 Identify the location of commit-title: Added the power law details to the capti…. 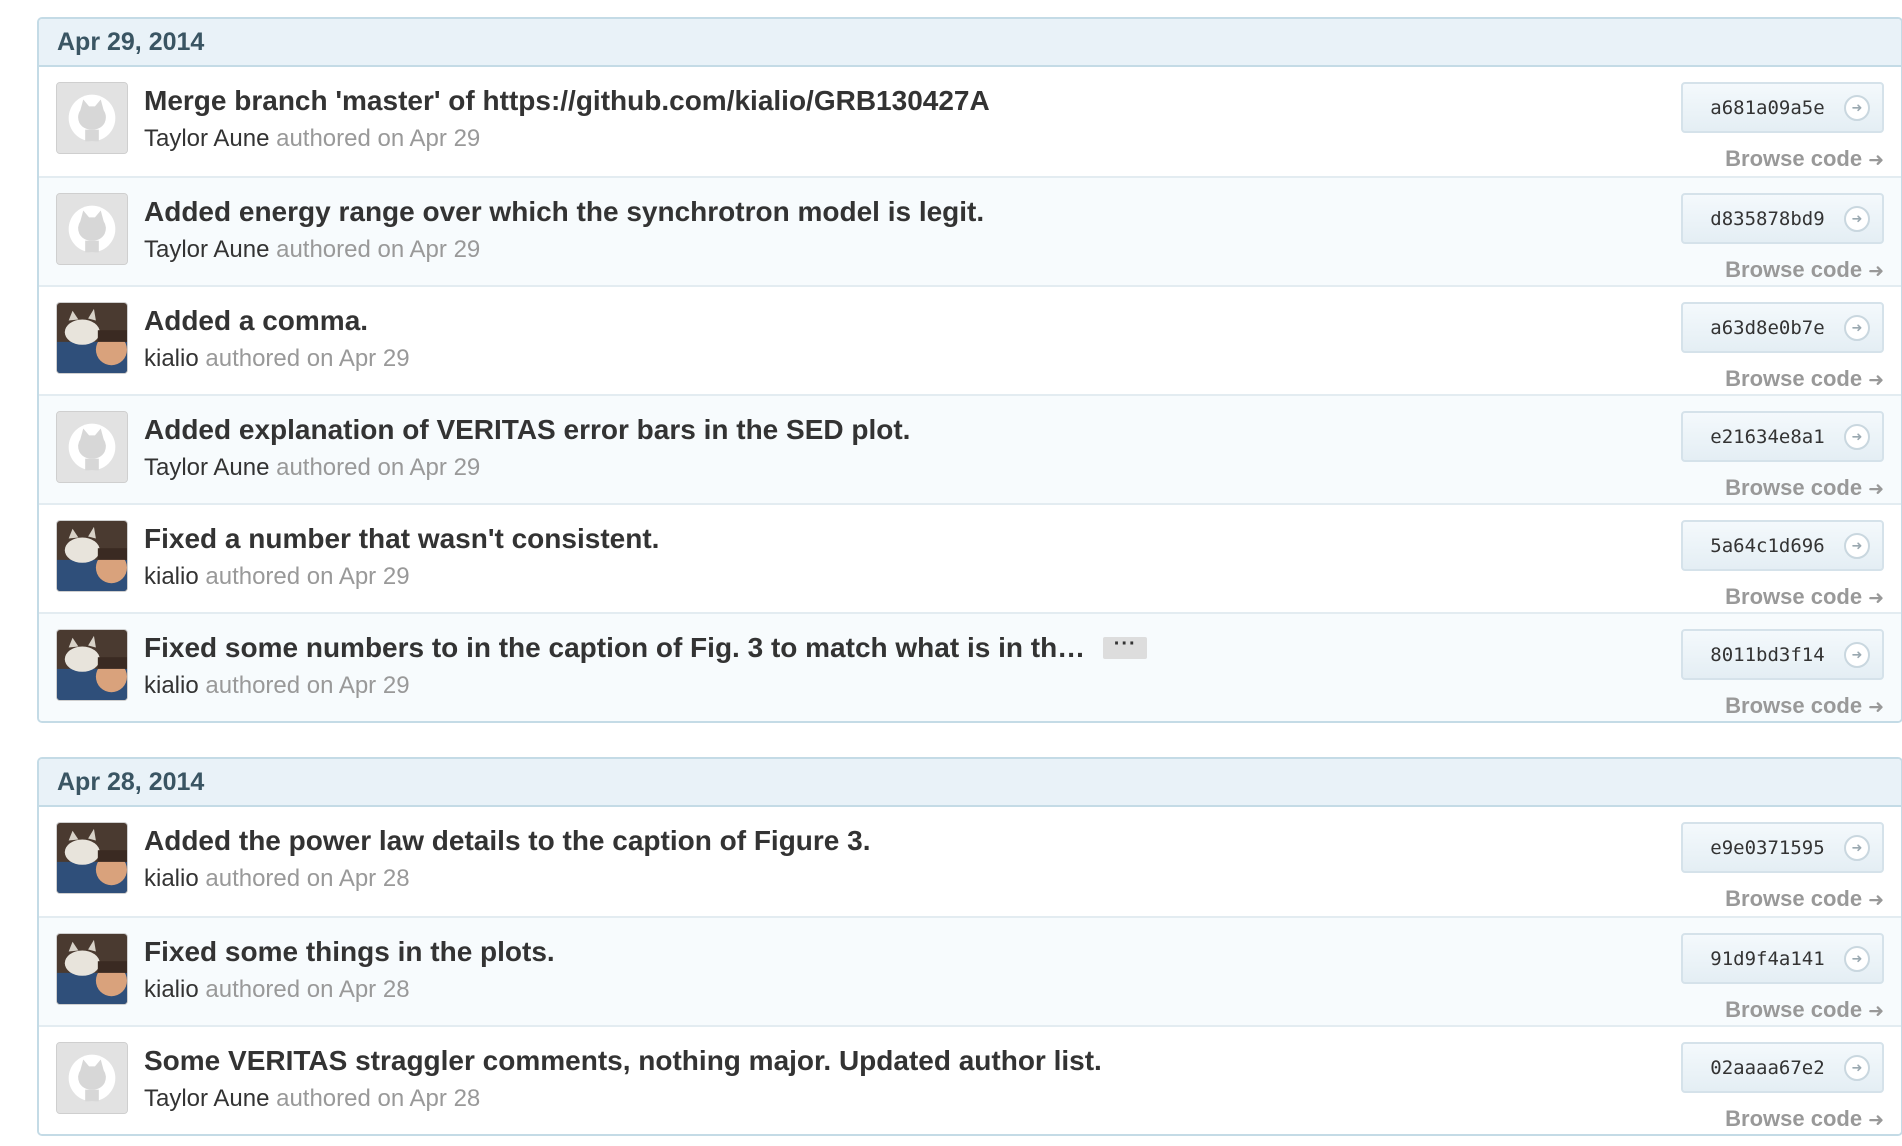
(507, 841).